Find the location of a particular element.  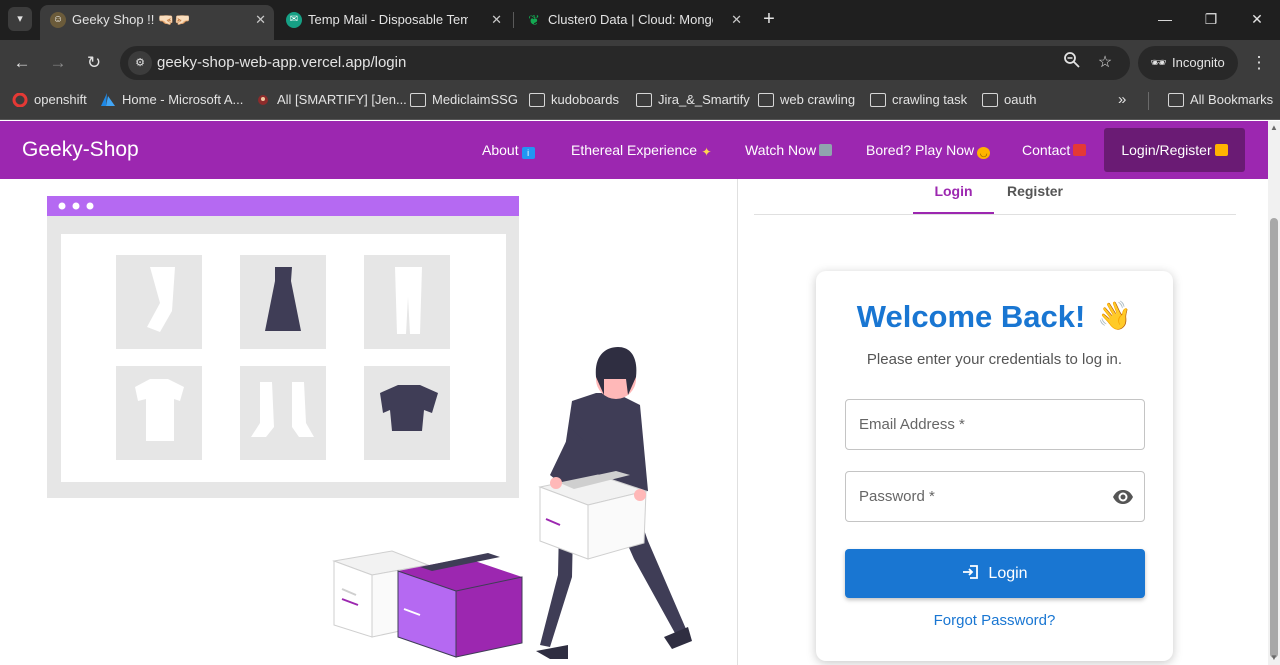

tab-separator is located at coordinates (513, 20).